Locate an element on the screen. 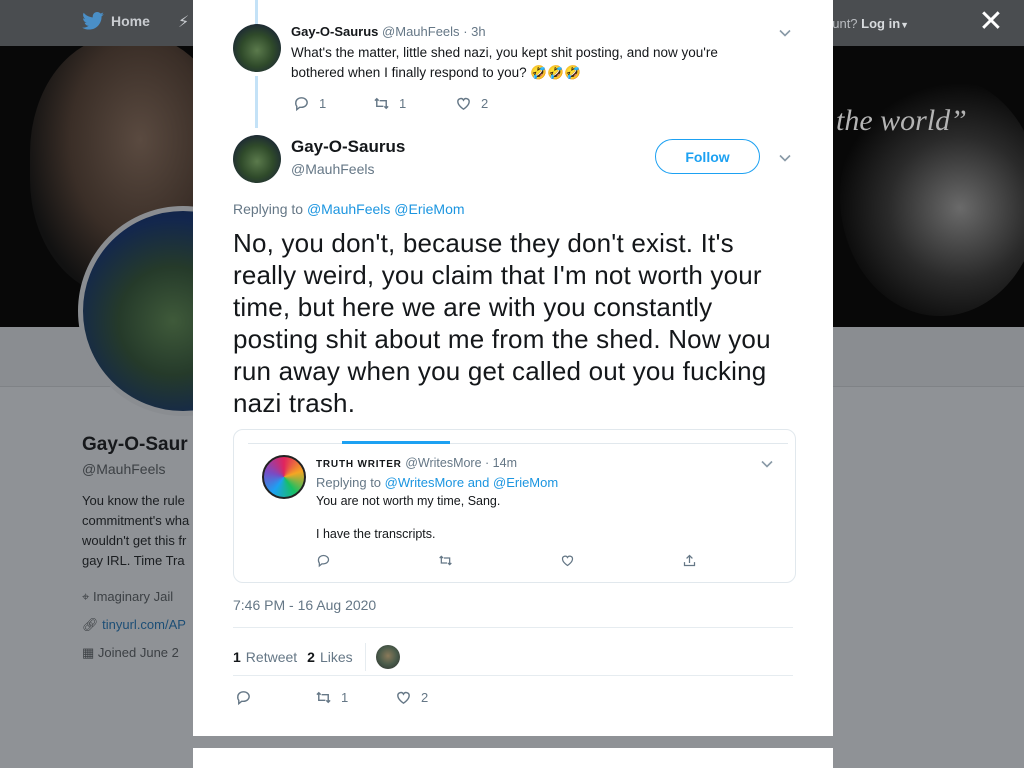 The height and width of the screenshot is (768, 1024). reply-button: 1 is located at coordinates (333, 103).